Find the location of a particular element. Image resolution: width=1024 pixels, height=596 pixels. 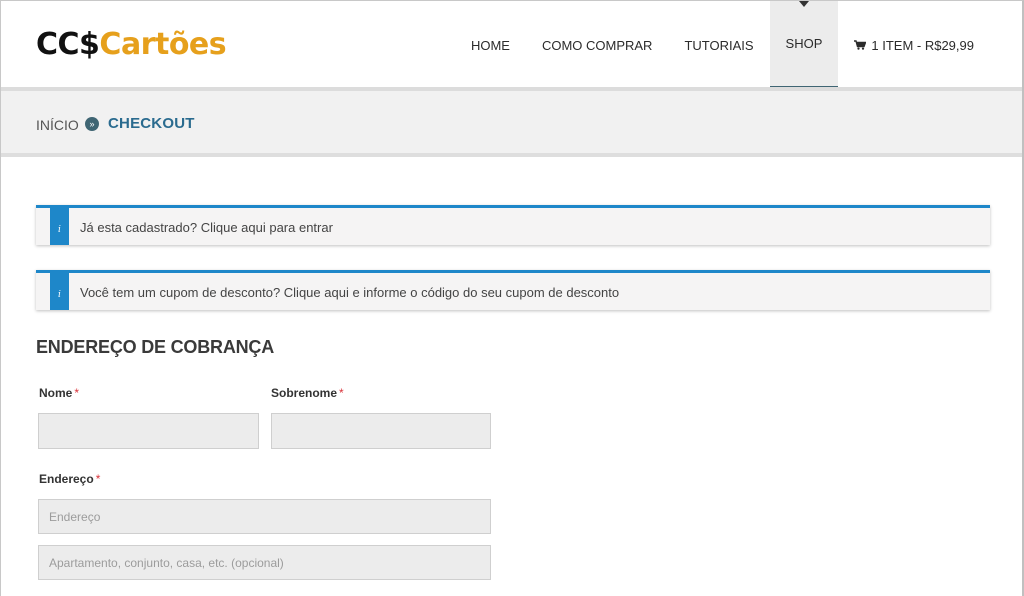

address2-field is located at coordinates (264, 562).